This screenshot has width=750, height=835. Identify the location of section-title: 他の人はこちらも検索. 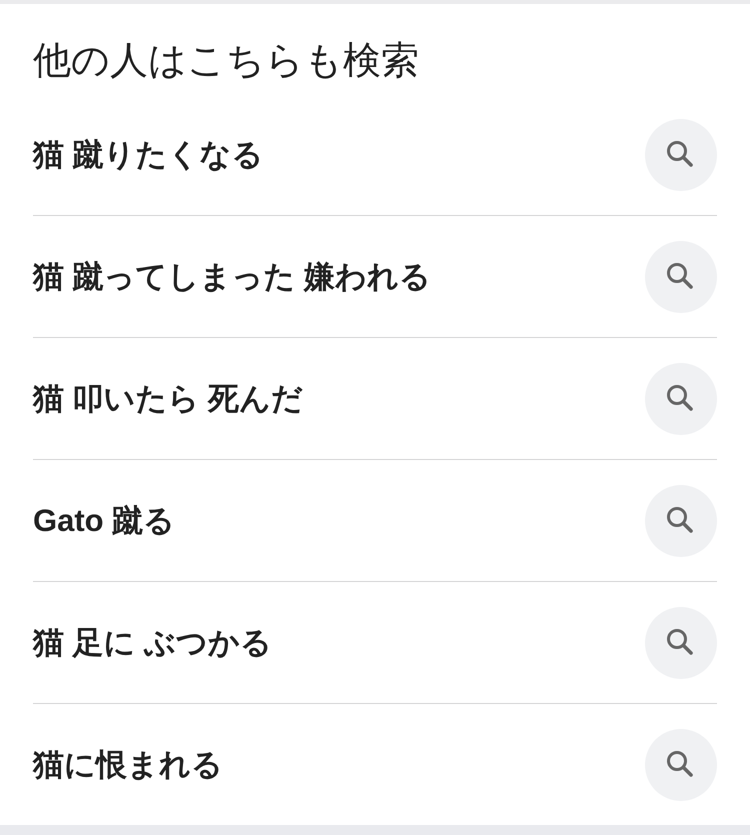
(226, 61).